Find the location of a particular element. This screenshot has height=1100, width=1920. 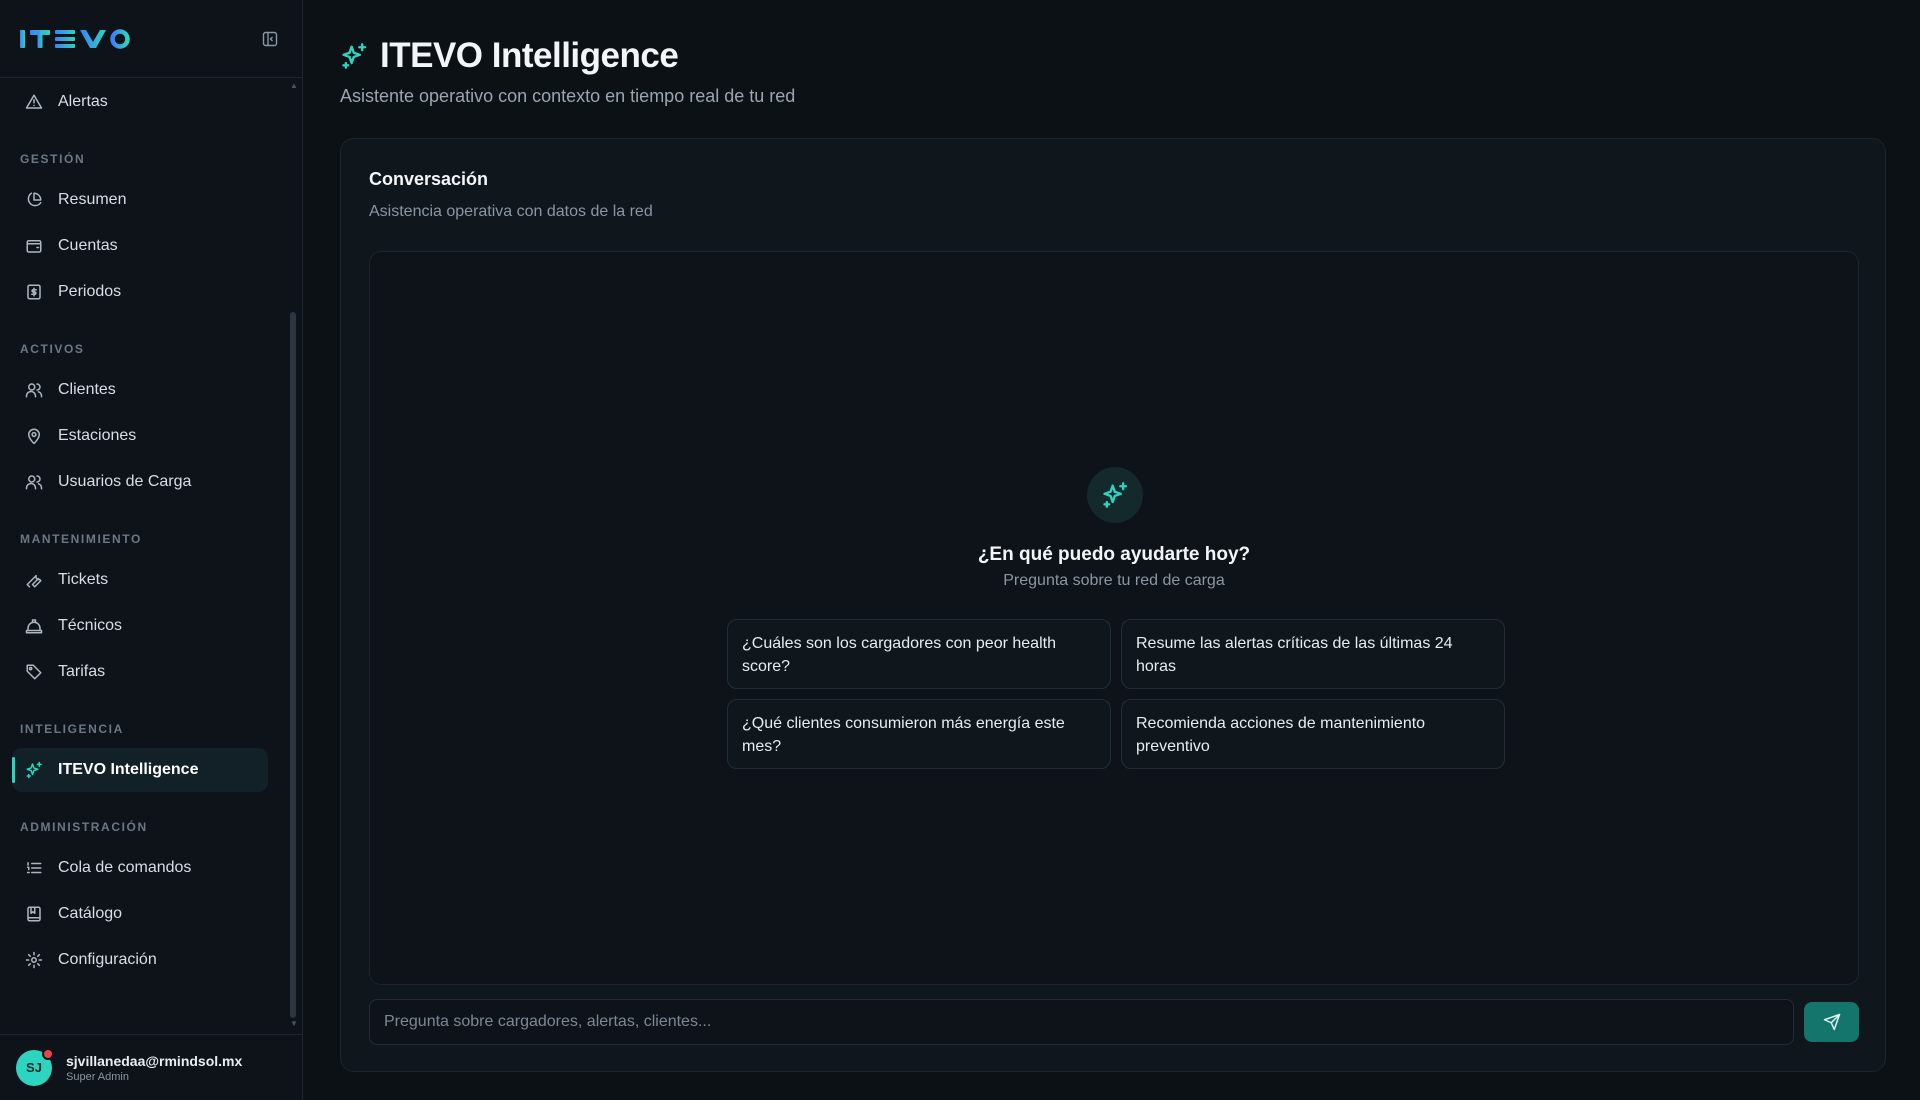

pie-chart-icon is located at coordinates (34, 200).